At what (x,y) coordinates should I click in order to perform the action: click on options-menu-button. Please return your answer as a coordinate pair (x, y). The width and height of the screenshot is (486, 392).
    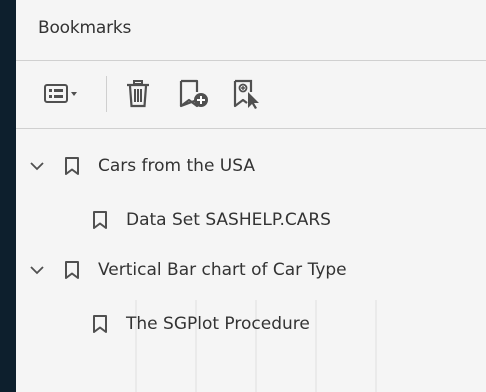
    Looking at the image, I should click on (63, 94).